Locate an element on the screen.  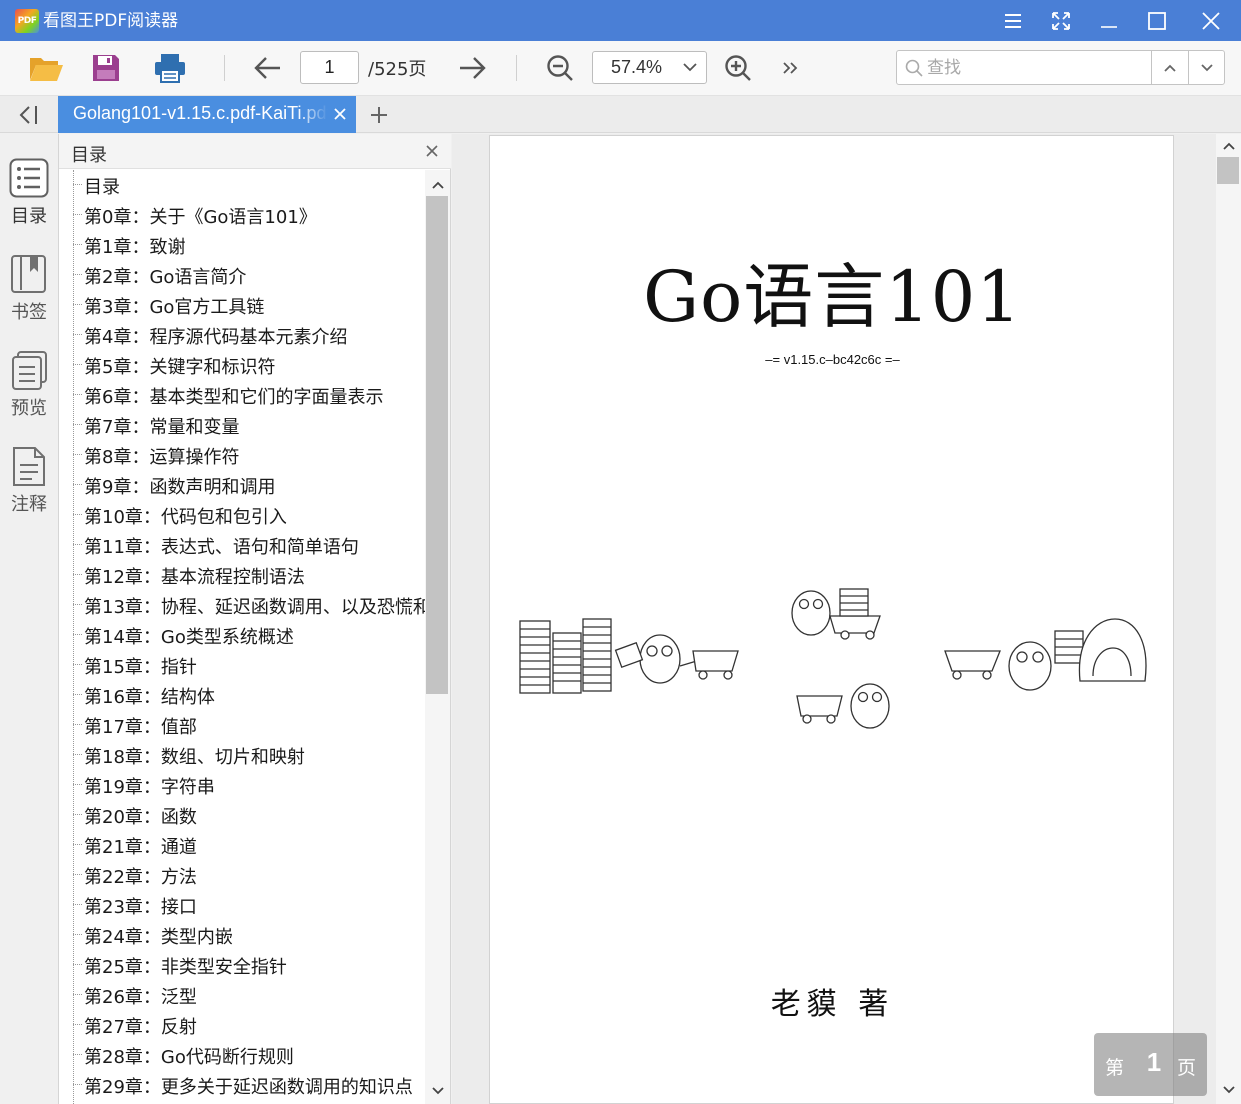
viewer-scrollbar is located at coordinates (1228, 619).